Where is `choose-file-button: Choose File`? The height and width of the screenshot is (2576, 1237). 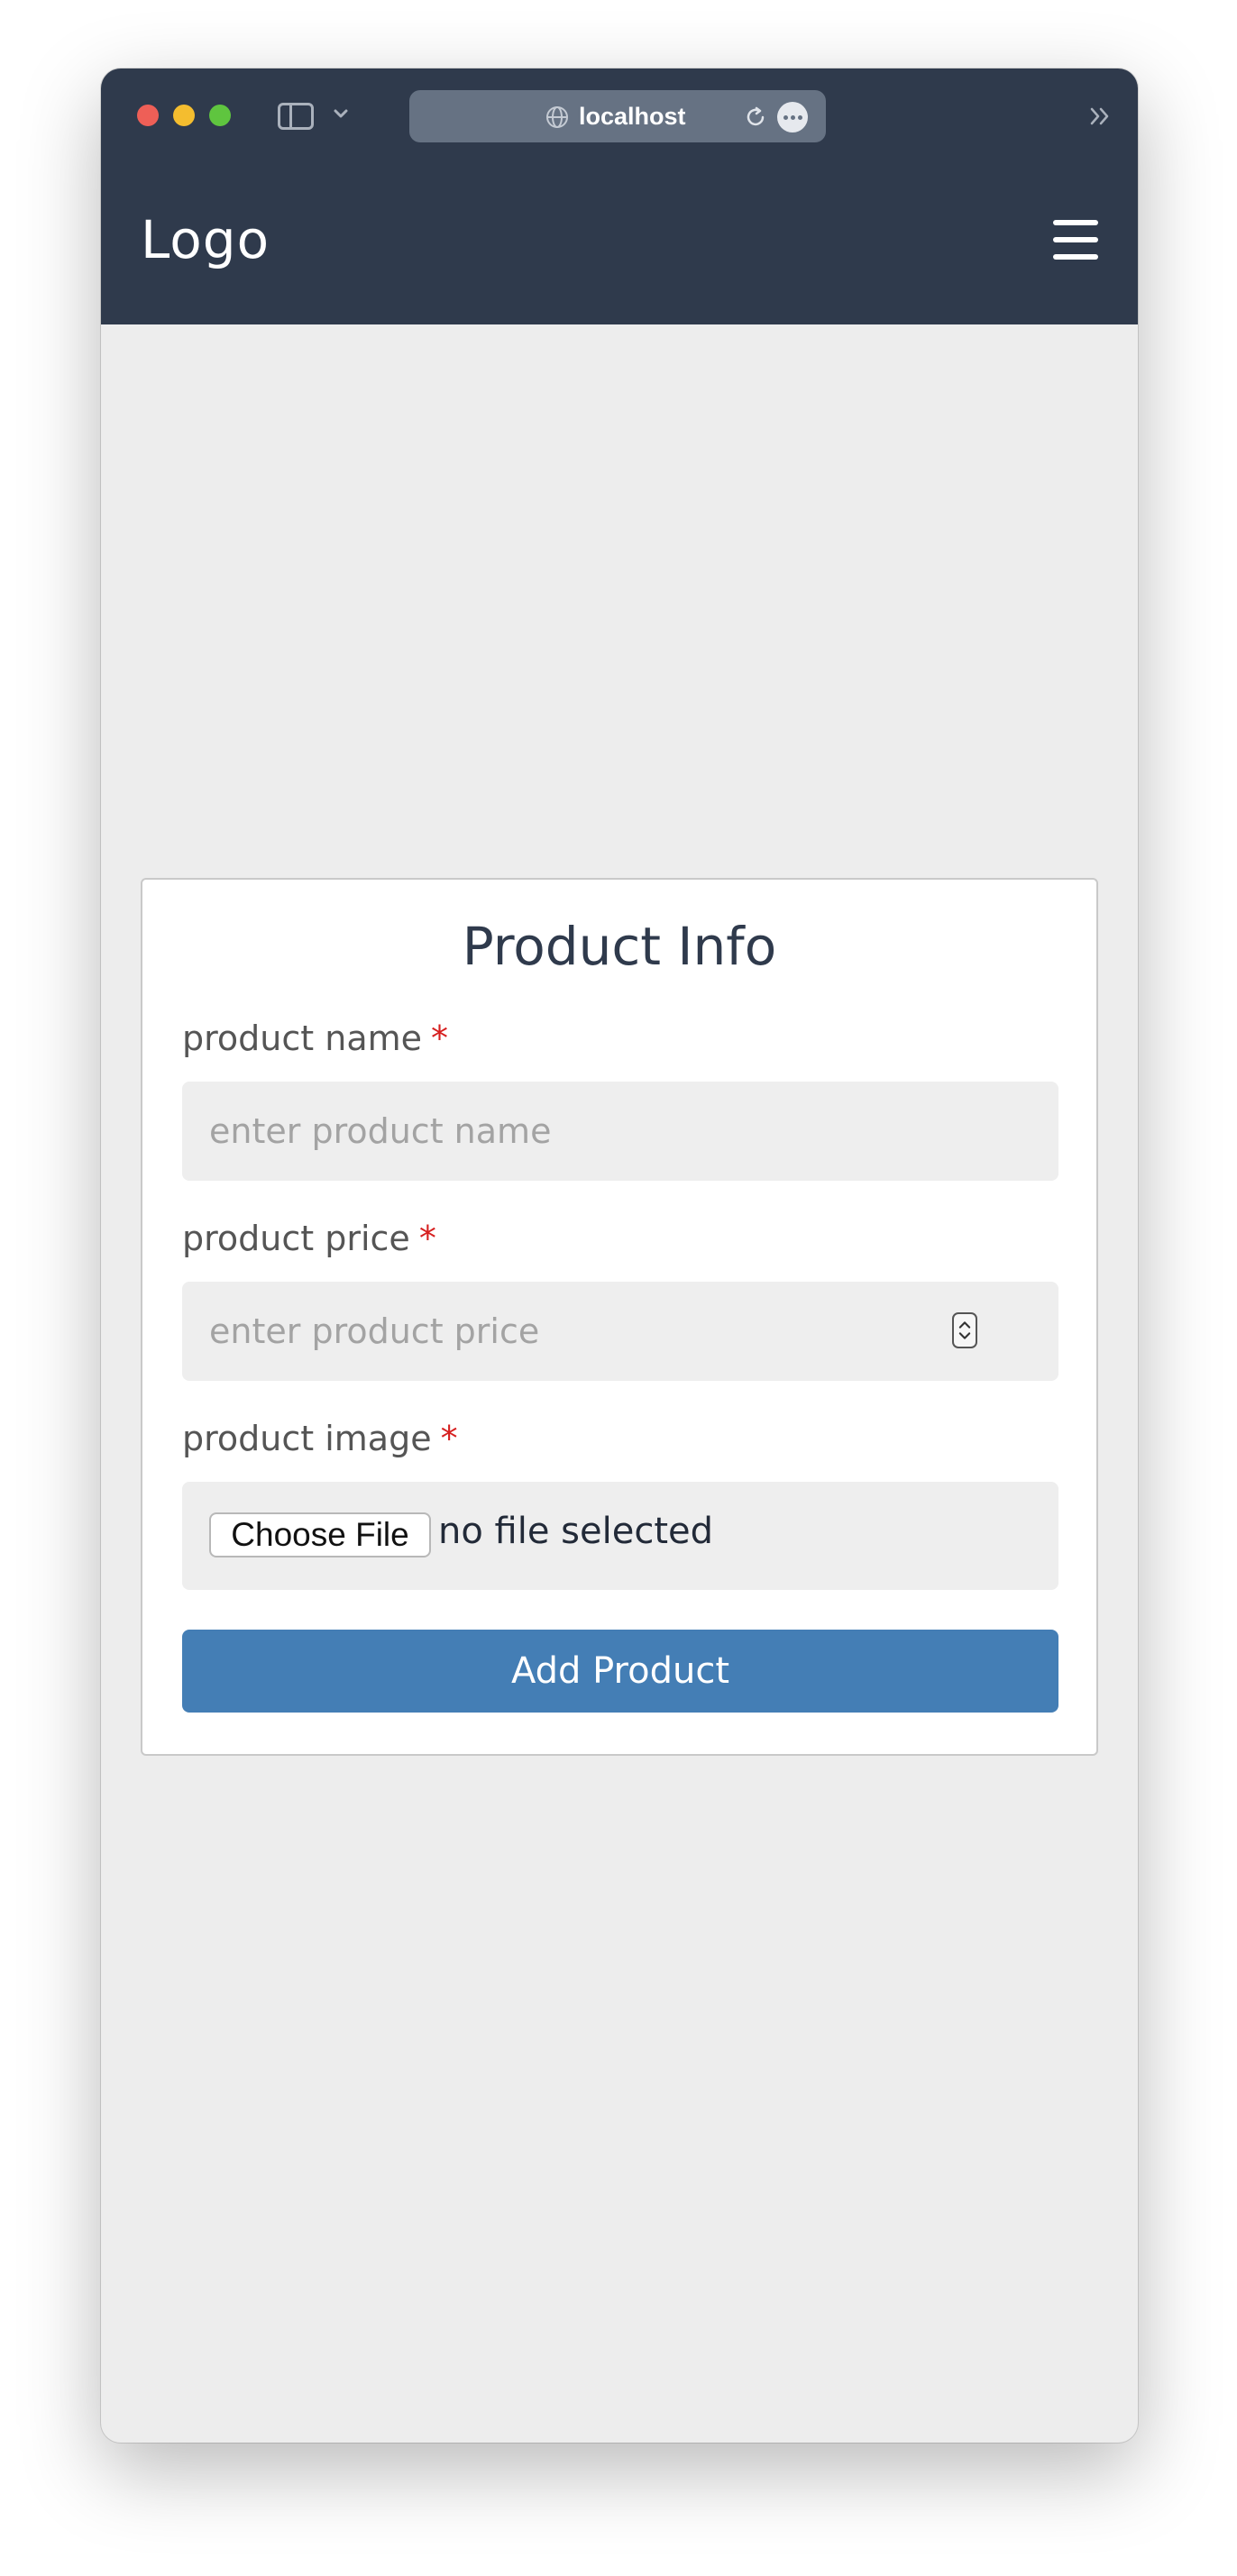
choose-file-button: Choose File is located at coordinates (320, 1534).